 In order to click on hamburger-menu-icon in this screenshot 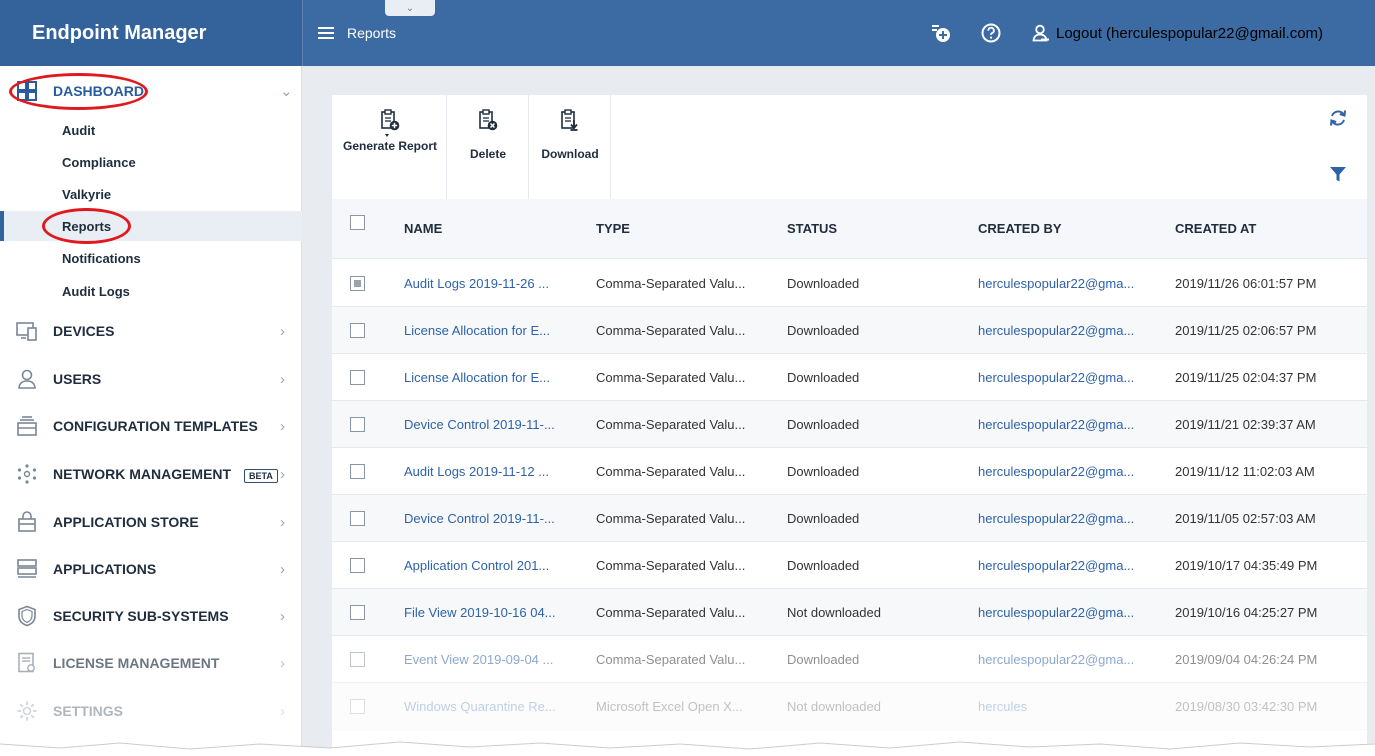, I will do `click(326, 33)`.